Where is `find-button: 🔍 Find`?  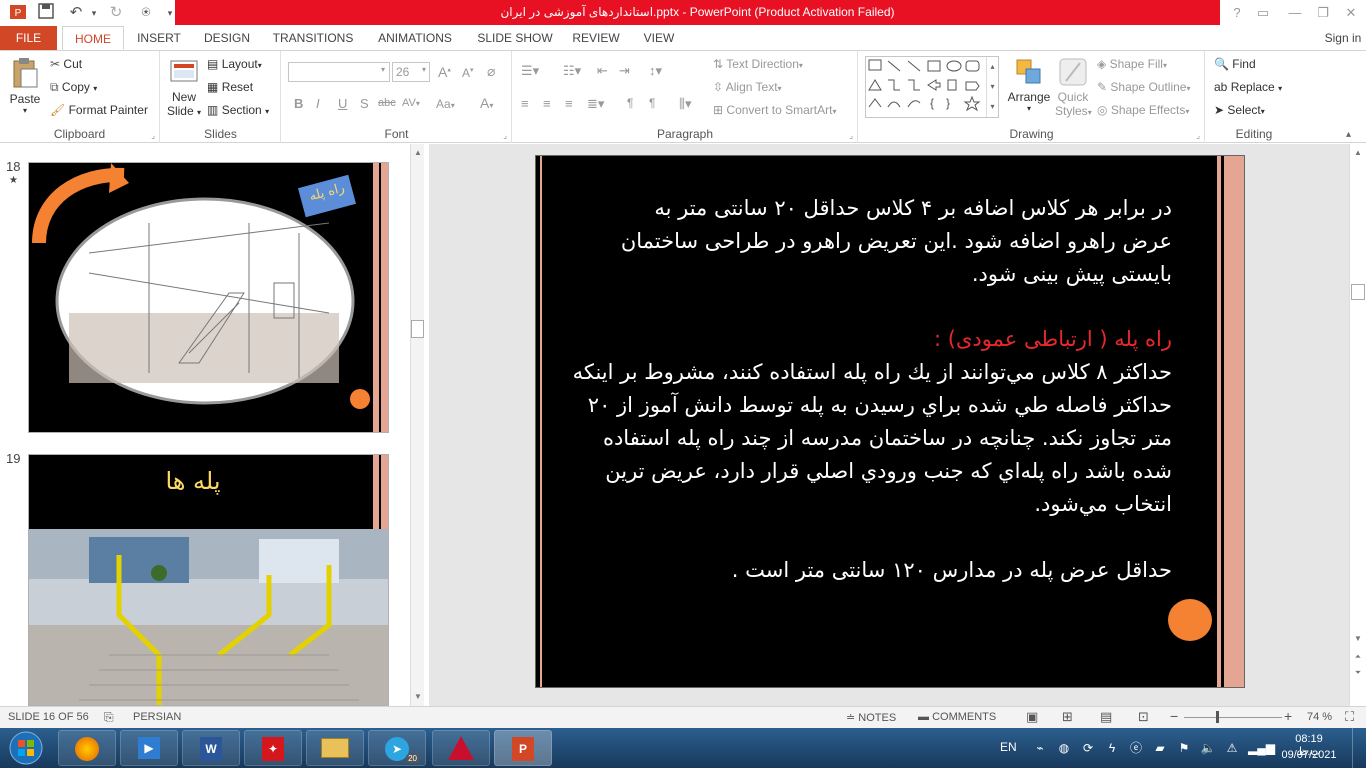
find-button: 🔍 Find is located at coordinates (1235, 64).